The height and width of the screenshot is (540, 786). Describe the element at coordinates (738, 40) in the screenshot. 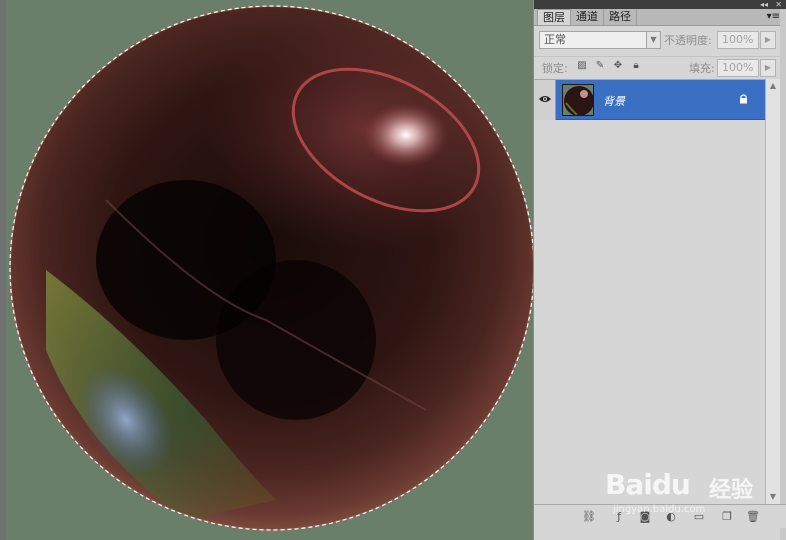

I see `opacity-input: 100%` at that location.